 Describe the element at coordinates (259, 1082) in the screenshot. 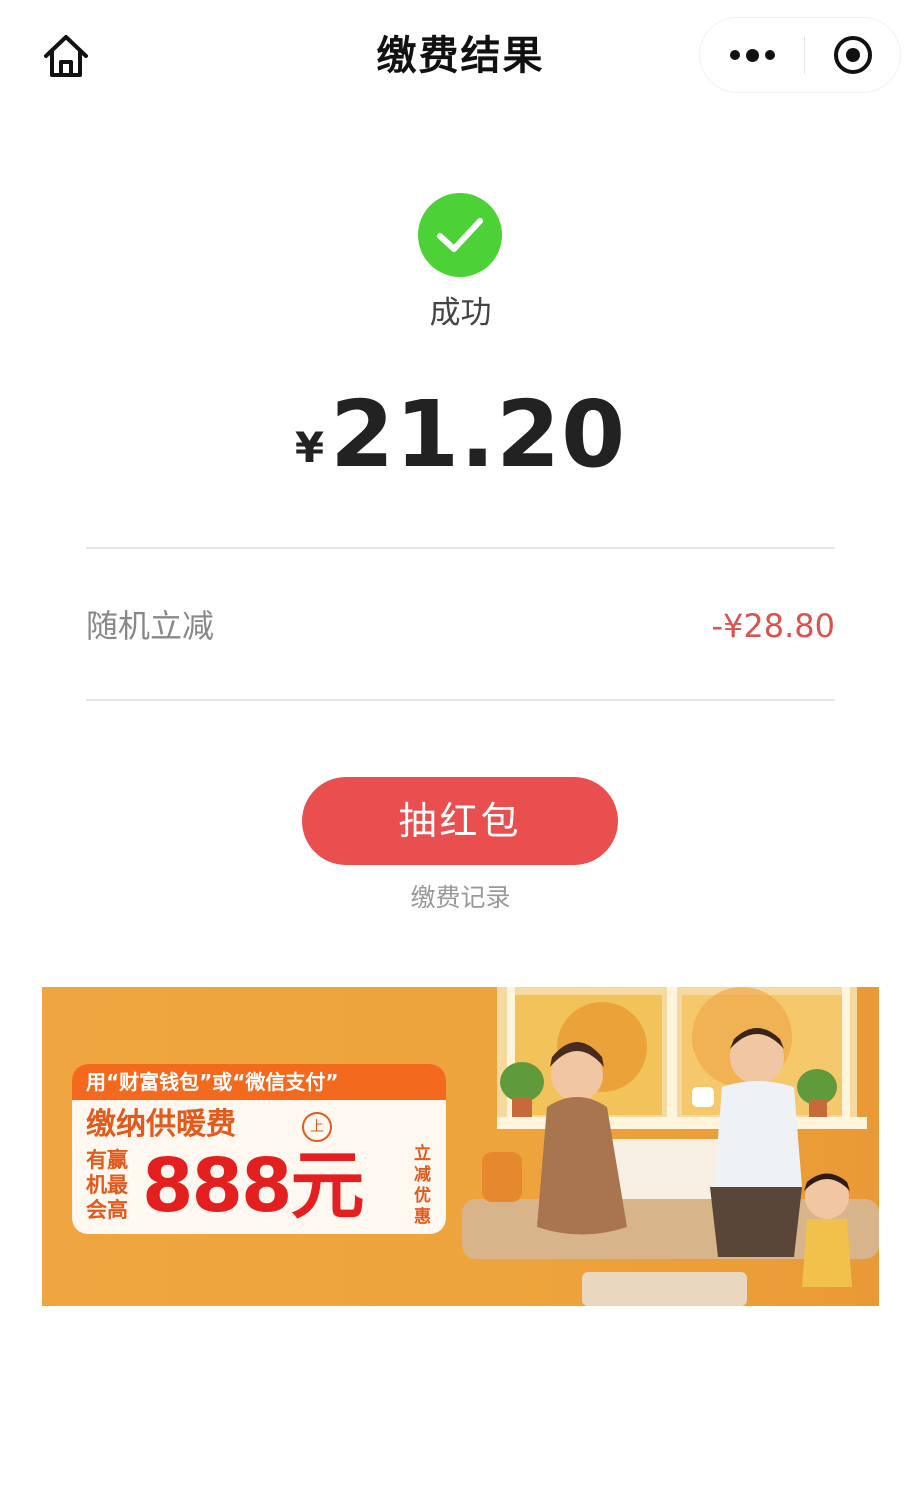

I see `promo-top-line: 用“财富钱包”或“微信支付”` at that location.